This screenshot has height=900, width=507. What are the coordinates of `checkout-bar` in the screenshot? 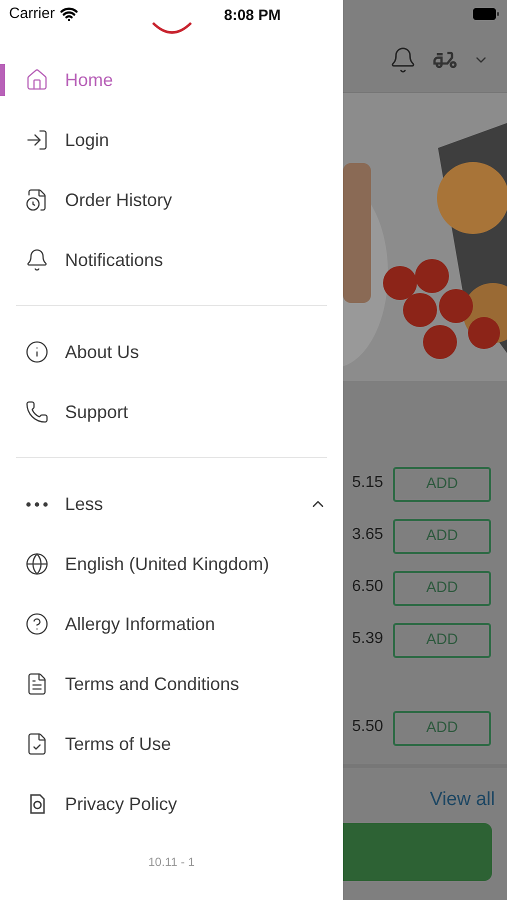 It's located at (417, 851).